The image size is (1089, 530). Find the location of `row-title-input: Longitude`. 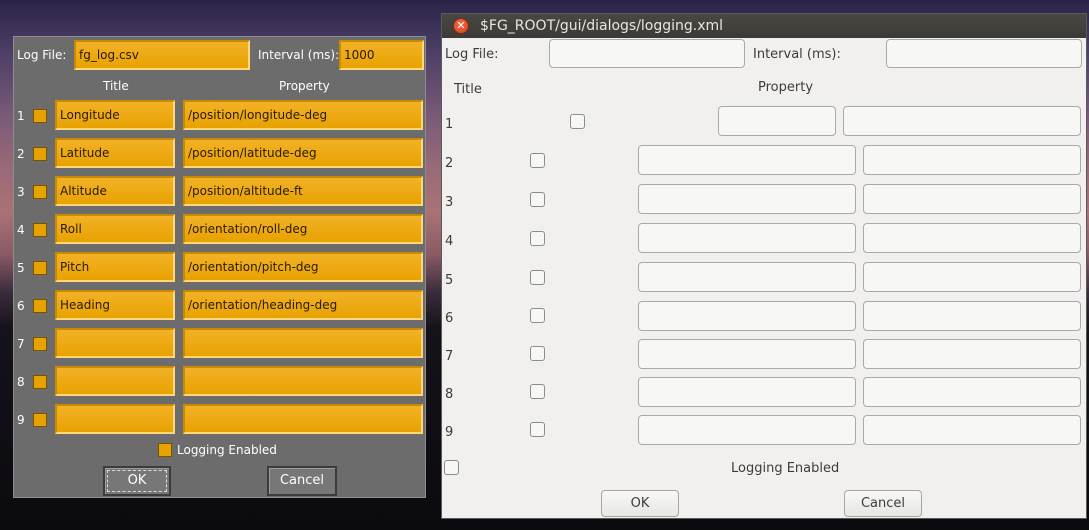

row-title-input: Longitude is located at coordinates (115, 115).